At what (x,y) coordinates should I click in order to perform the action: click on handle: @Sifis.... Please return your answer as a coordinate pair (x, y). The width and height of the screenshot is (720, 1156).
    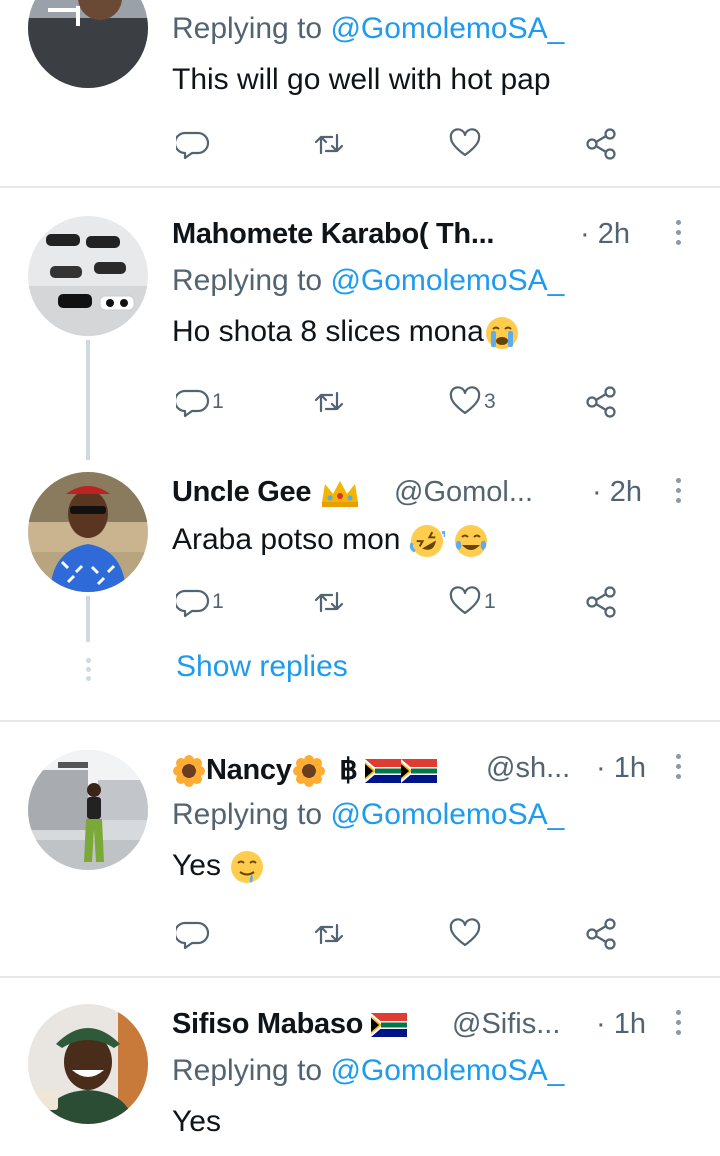
    Looking at the image, I should click on (506, 1024).